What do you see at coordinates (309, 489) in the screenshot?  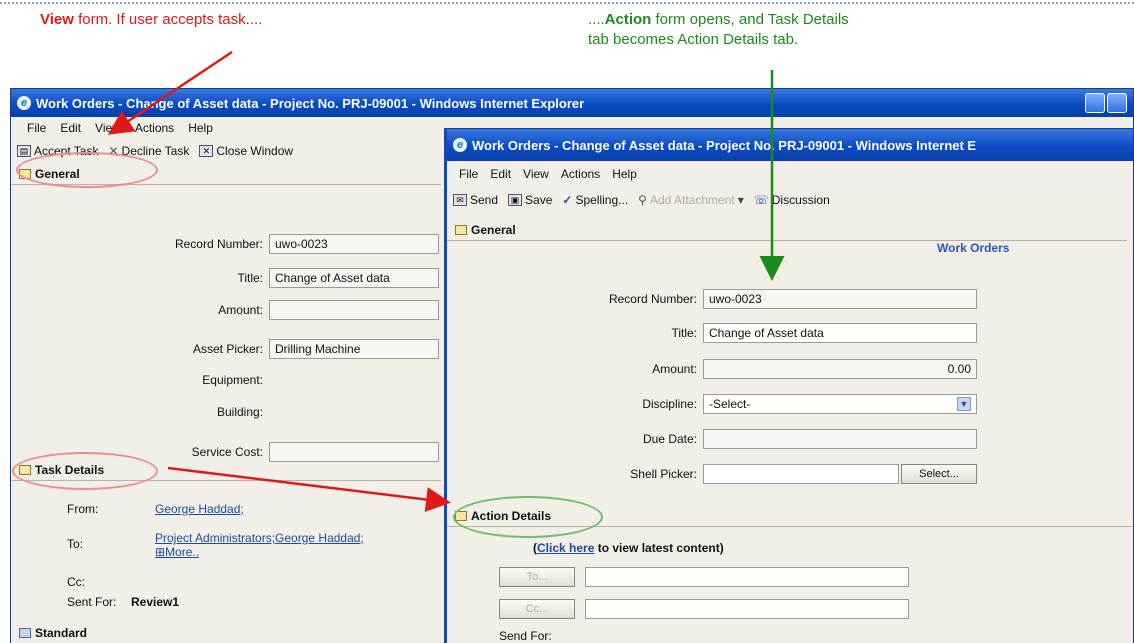 I see `arrow-task-to-action-details` at bounding box center [309, 489].